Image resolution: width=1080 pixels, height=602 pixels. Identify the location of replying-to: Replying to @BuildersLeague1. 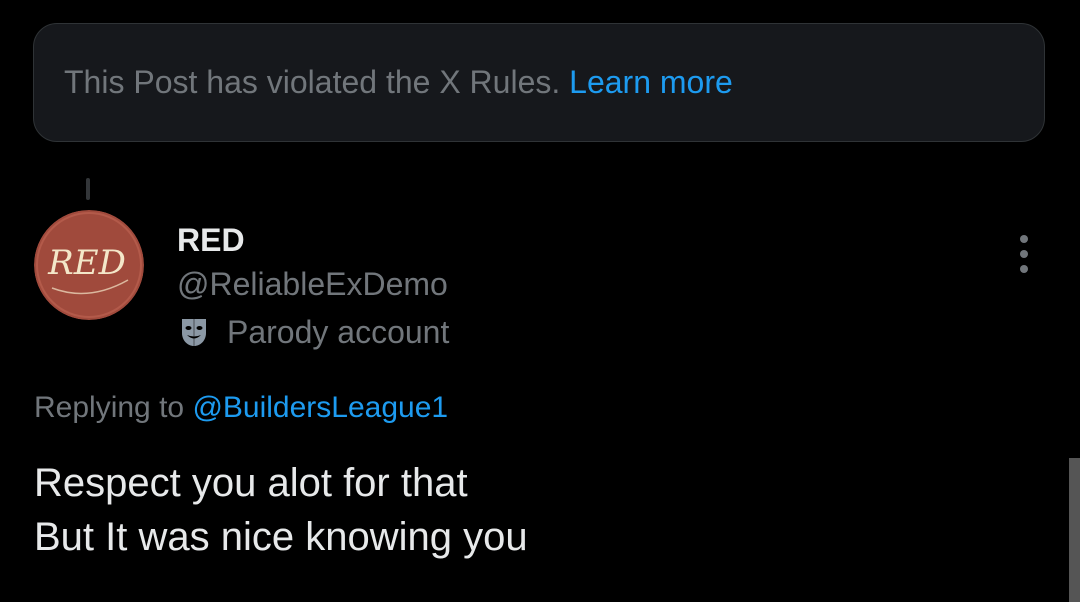
(241, 408).